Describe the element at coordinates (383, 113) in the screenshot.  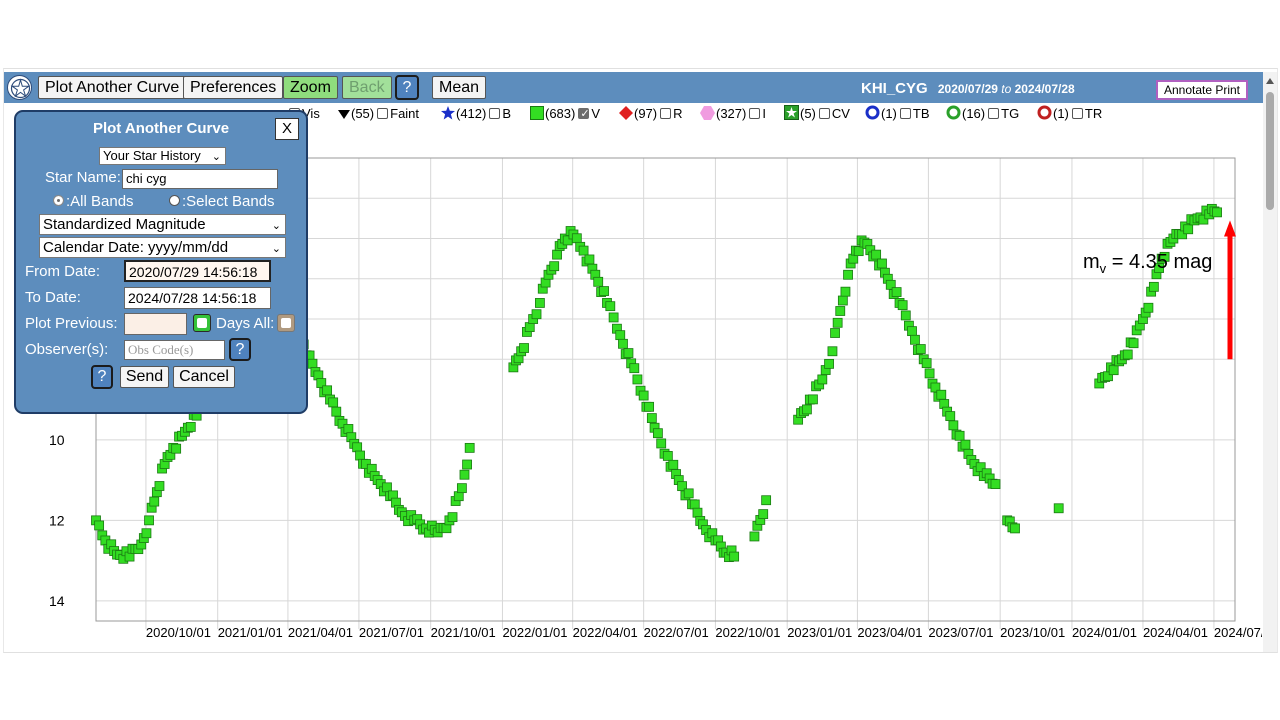
I see `faint-checkbox` at that location.